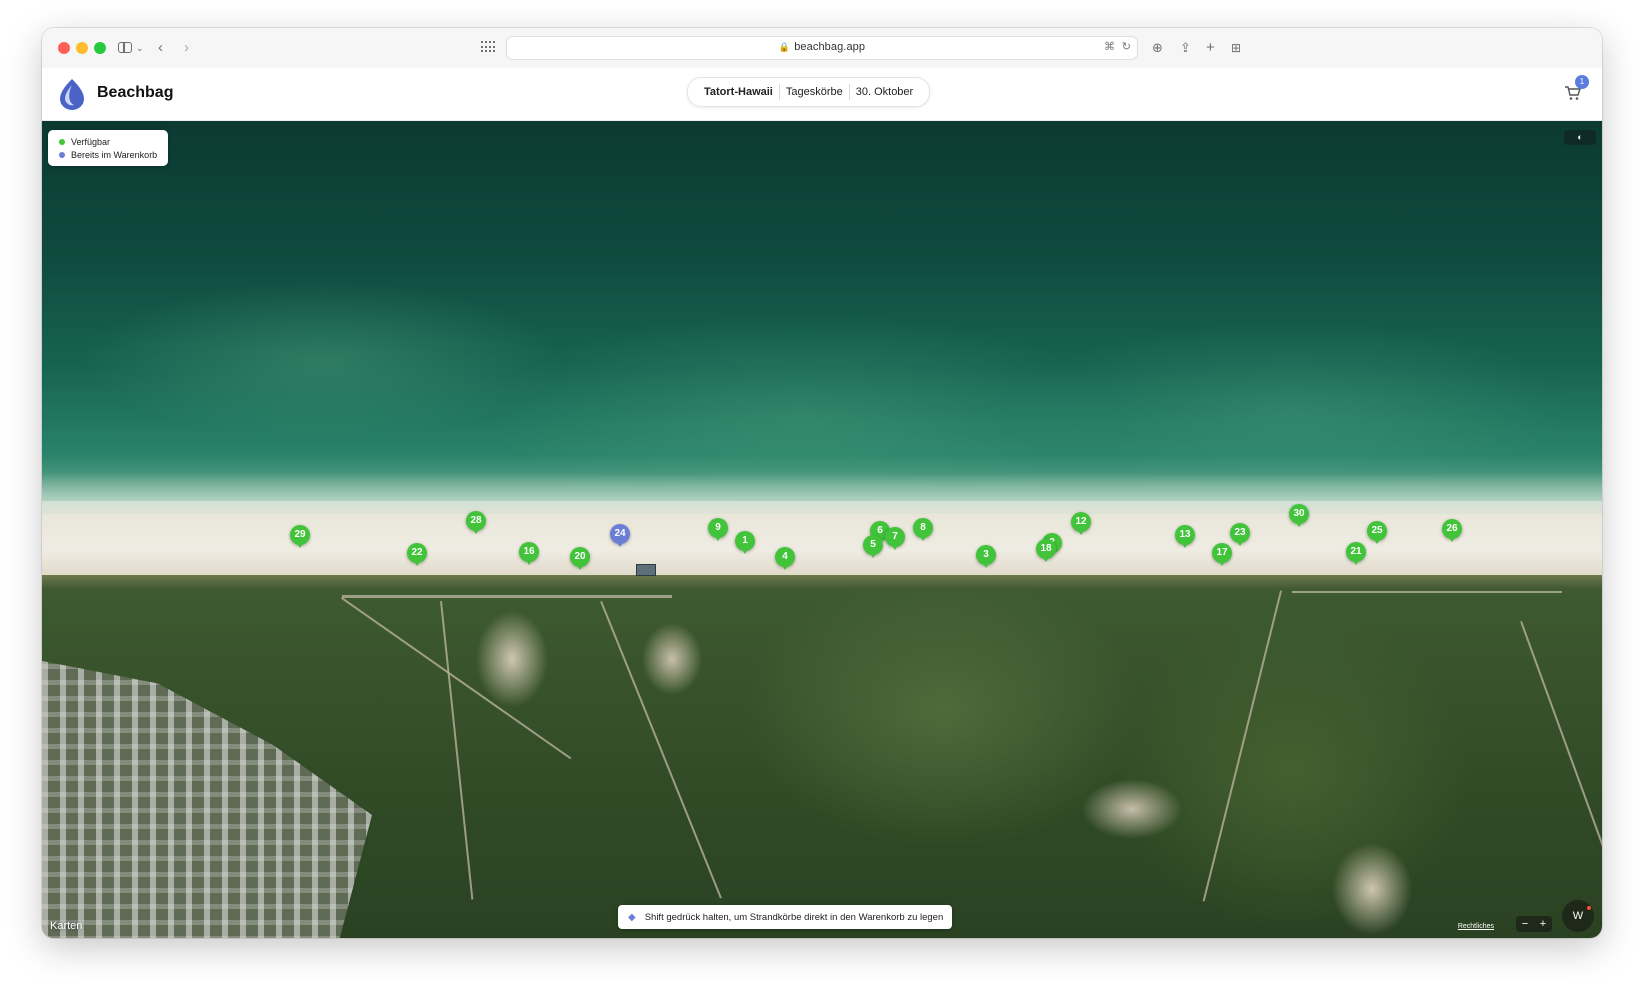 This screenshot has height=994, width=1644. What do you see at coordinates (125, 47) in the screenshot?
I see `sidebar-toggle-icon` at bounding box center [125, 47].